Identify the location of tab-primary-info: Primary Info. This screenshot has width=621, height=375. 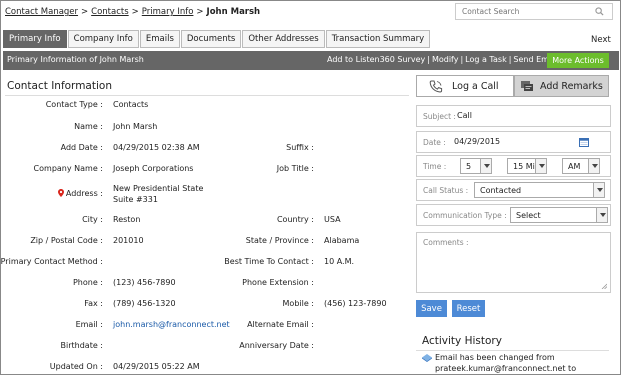
(35, 39).